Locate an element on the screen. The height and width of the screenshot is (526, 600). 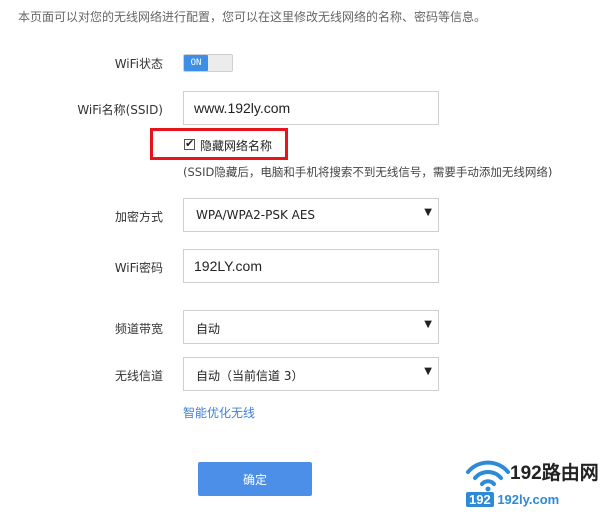
bandwidth-select: 自动 ▼ is located at coordinates (311, 327).